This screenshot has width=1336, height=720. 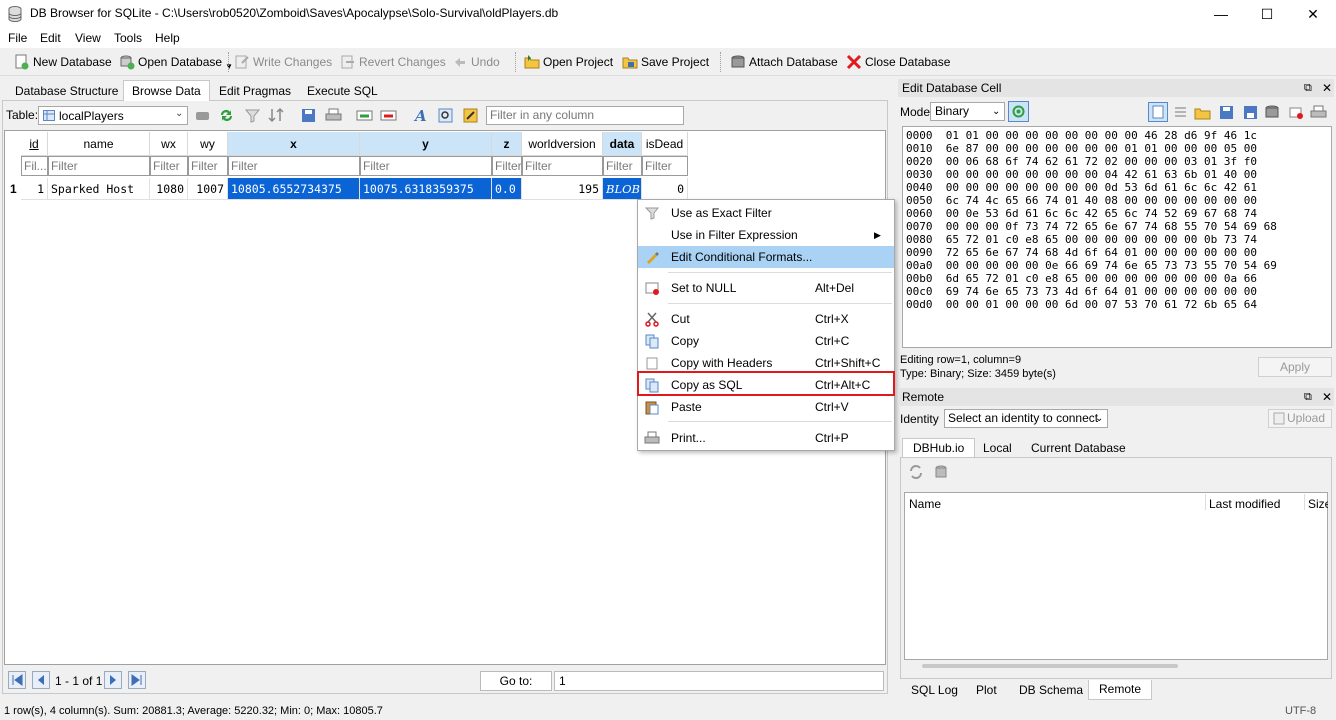 I want to click on tab-db-schema: DB Schema, so click(x=1051, y=690).